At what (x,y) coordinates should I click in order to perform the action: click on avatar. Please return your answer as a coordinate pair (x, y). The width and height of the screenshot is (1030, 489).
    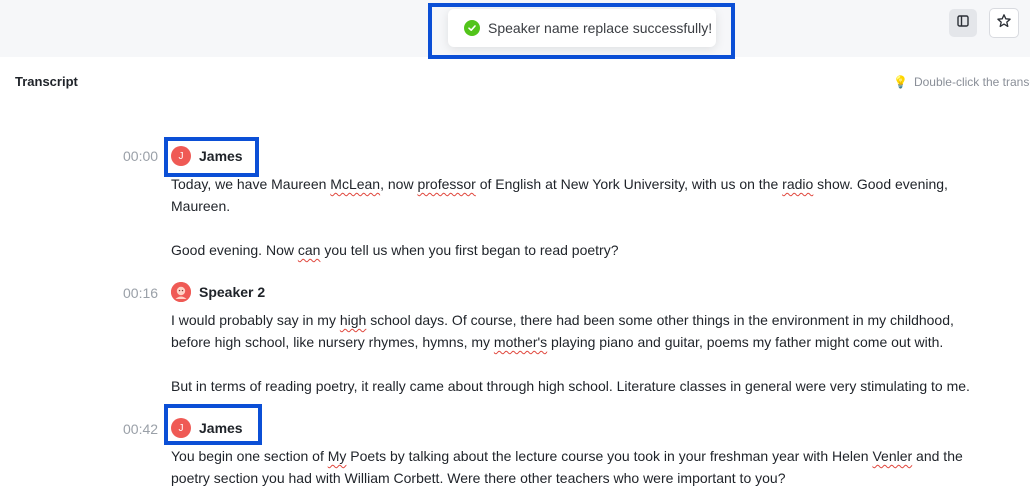
    Looking at the image, I should click on (181, 292).